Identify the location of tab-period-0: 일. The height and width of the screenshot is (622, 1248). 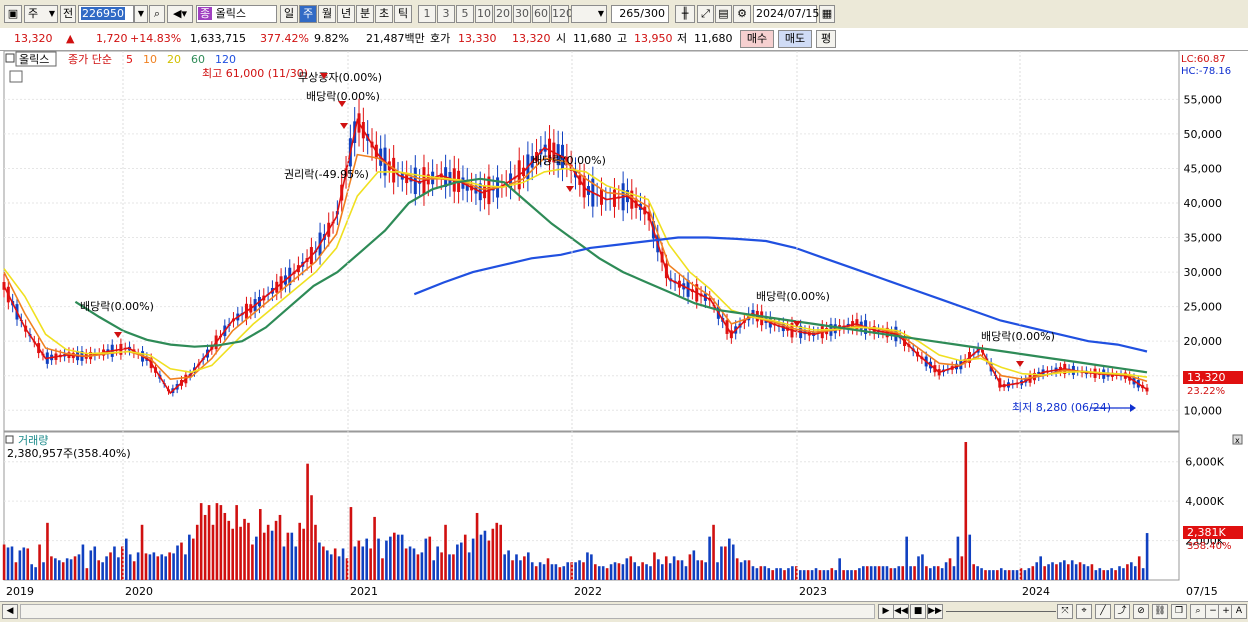
(289, 14).